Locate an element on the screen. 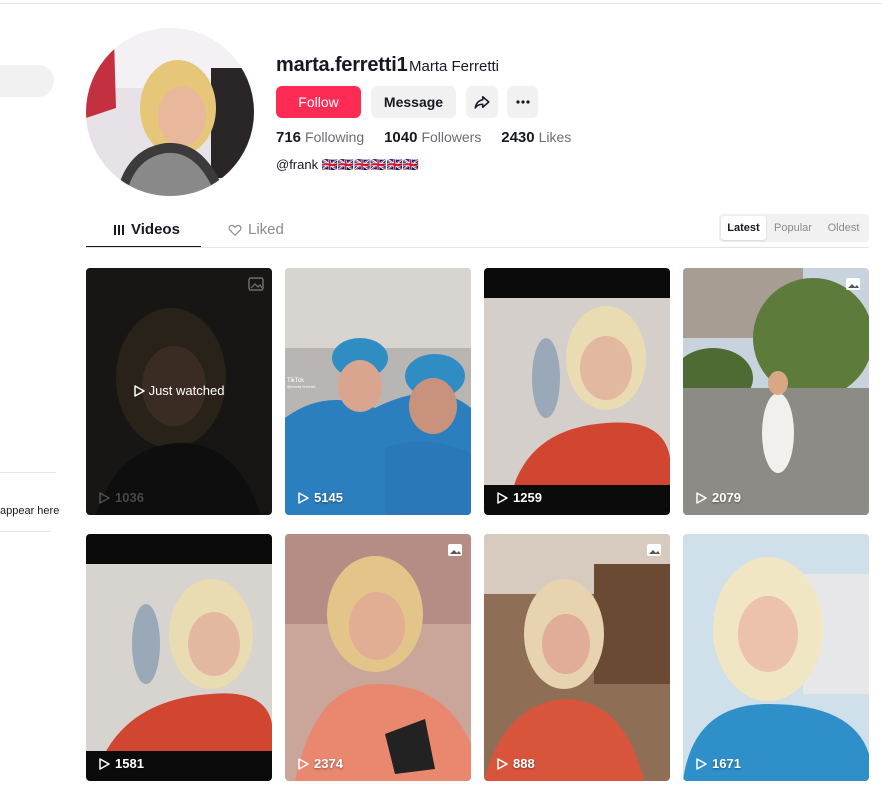 The height and width of the screenshot is (800, 882). just-watched-label: Just watched is located at coordinates (186, 390).